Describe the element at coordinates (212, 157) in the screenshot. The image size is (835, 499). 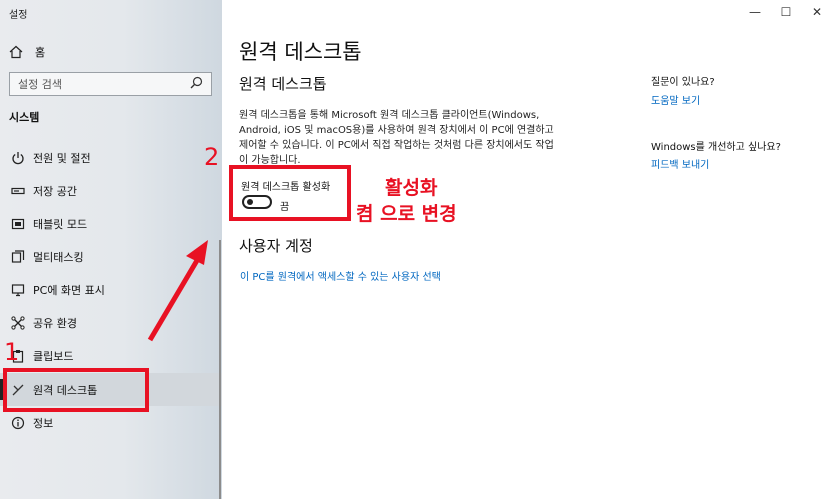
I see `annotation-step-2: 2` at that location.